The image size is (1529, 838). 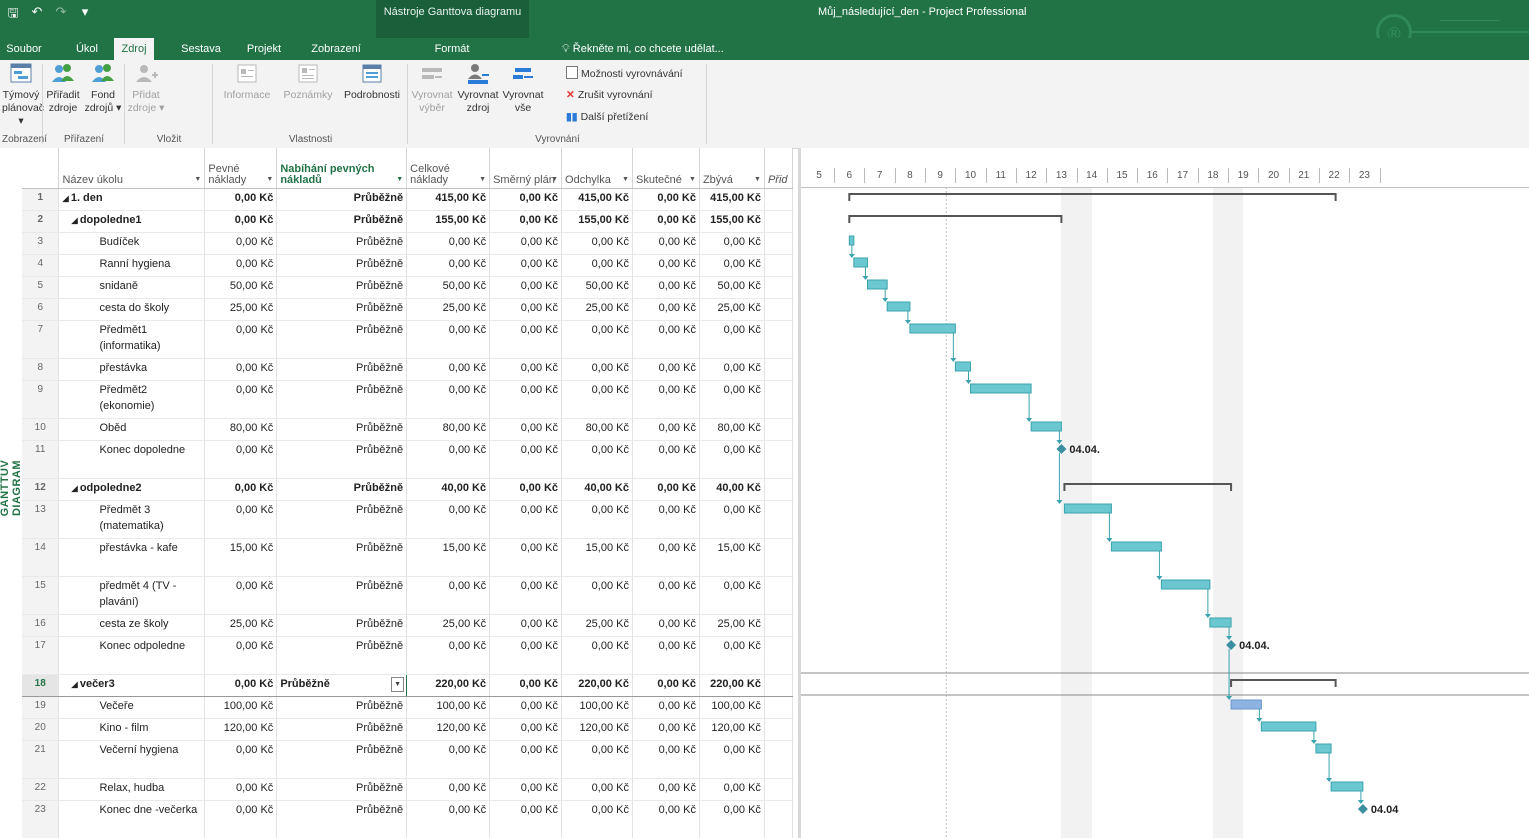 I want to click on fixed-cost-cell: 80,00 Kč, so click(x=241, y=429).